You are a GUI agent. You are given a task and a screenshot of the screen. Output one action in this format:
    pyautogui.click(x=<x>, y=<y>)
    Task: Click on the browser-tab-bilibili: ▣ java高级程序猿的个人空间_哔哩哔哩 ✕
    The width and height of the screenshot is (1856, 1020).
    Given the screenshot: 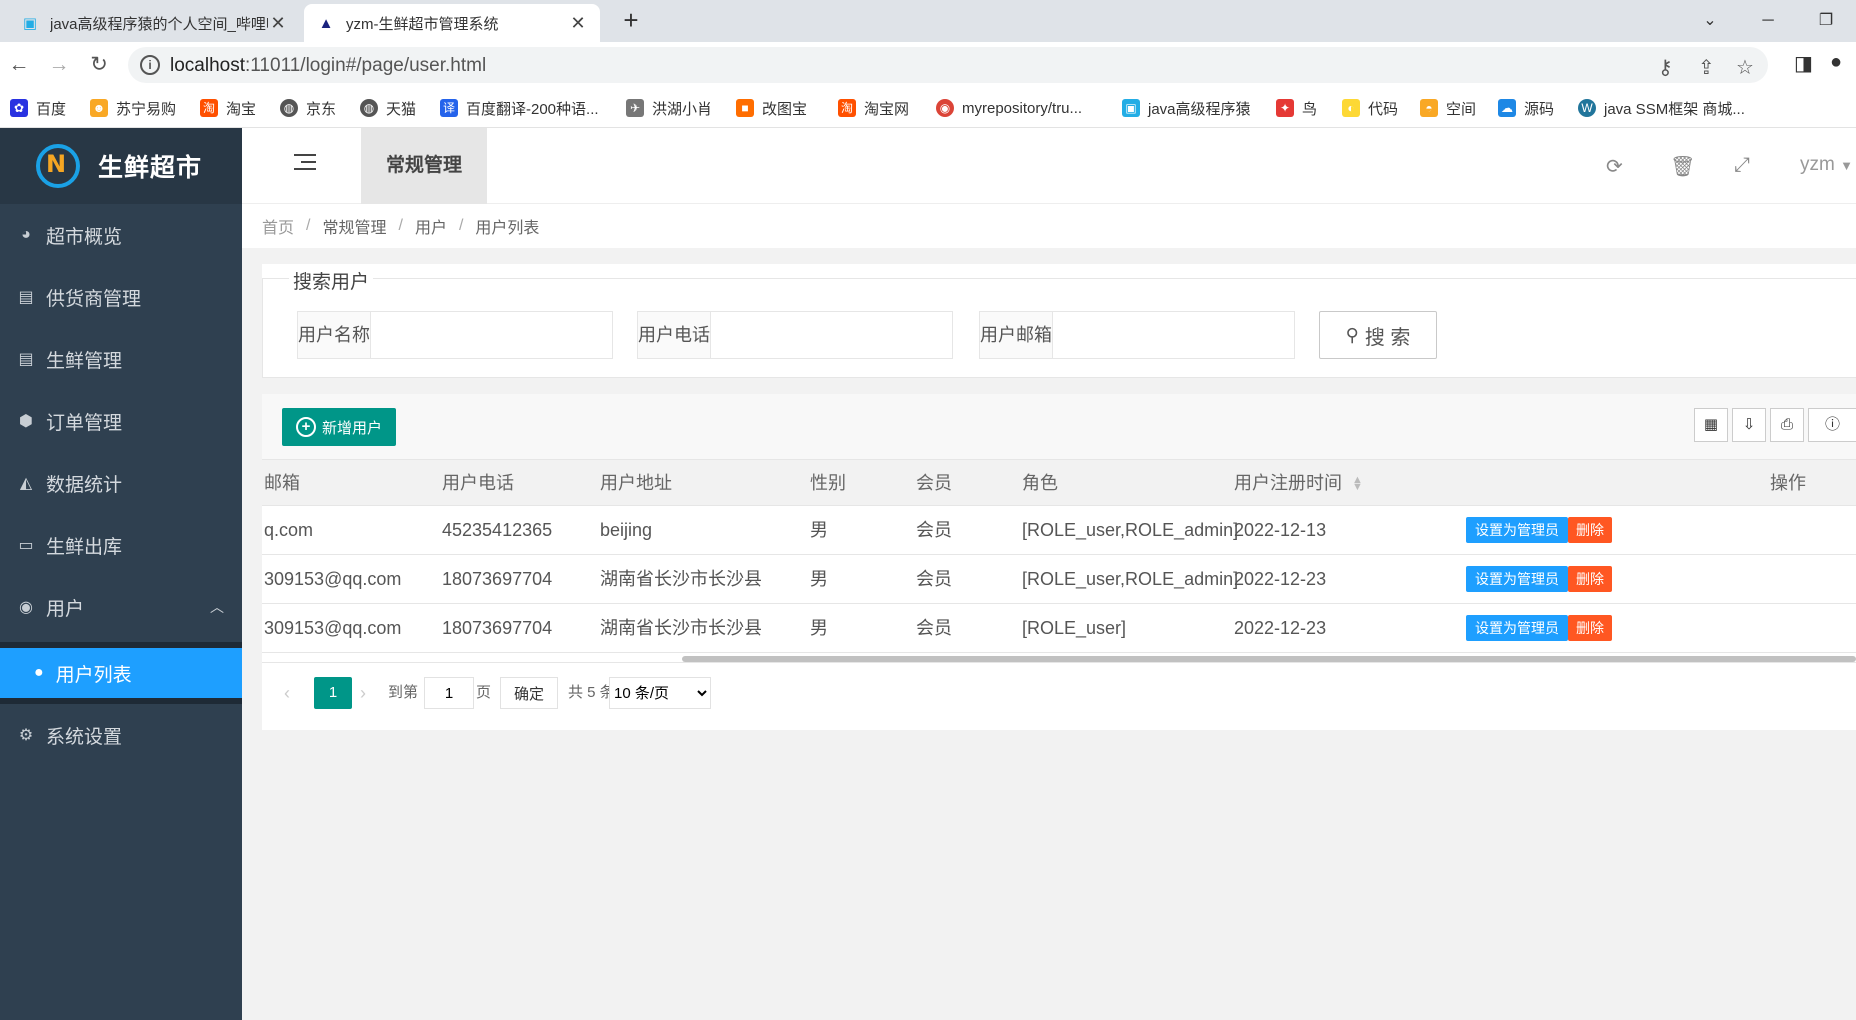 What is the action you would take?
    pyautogui.click(x=154, y=23)
    